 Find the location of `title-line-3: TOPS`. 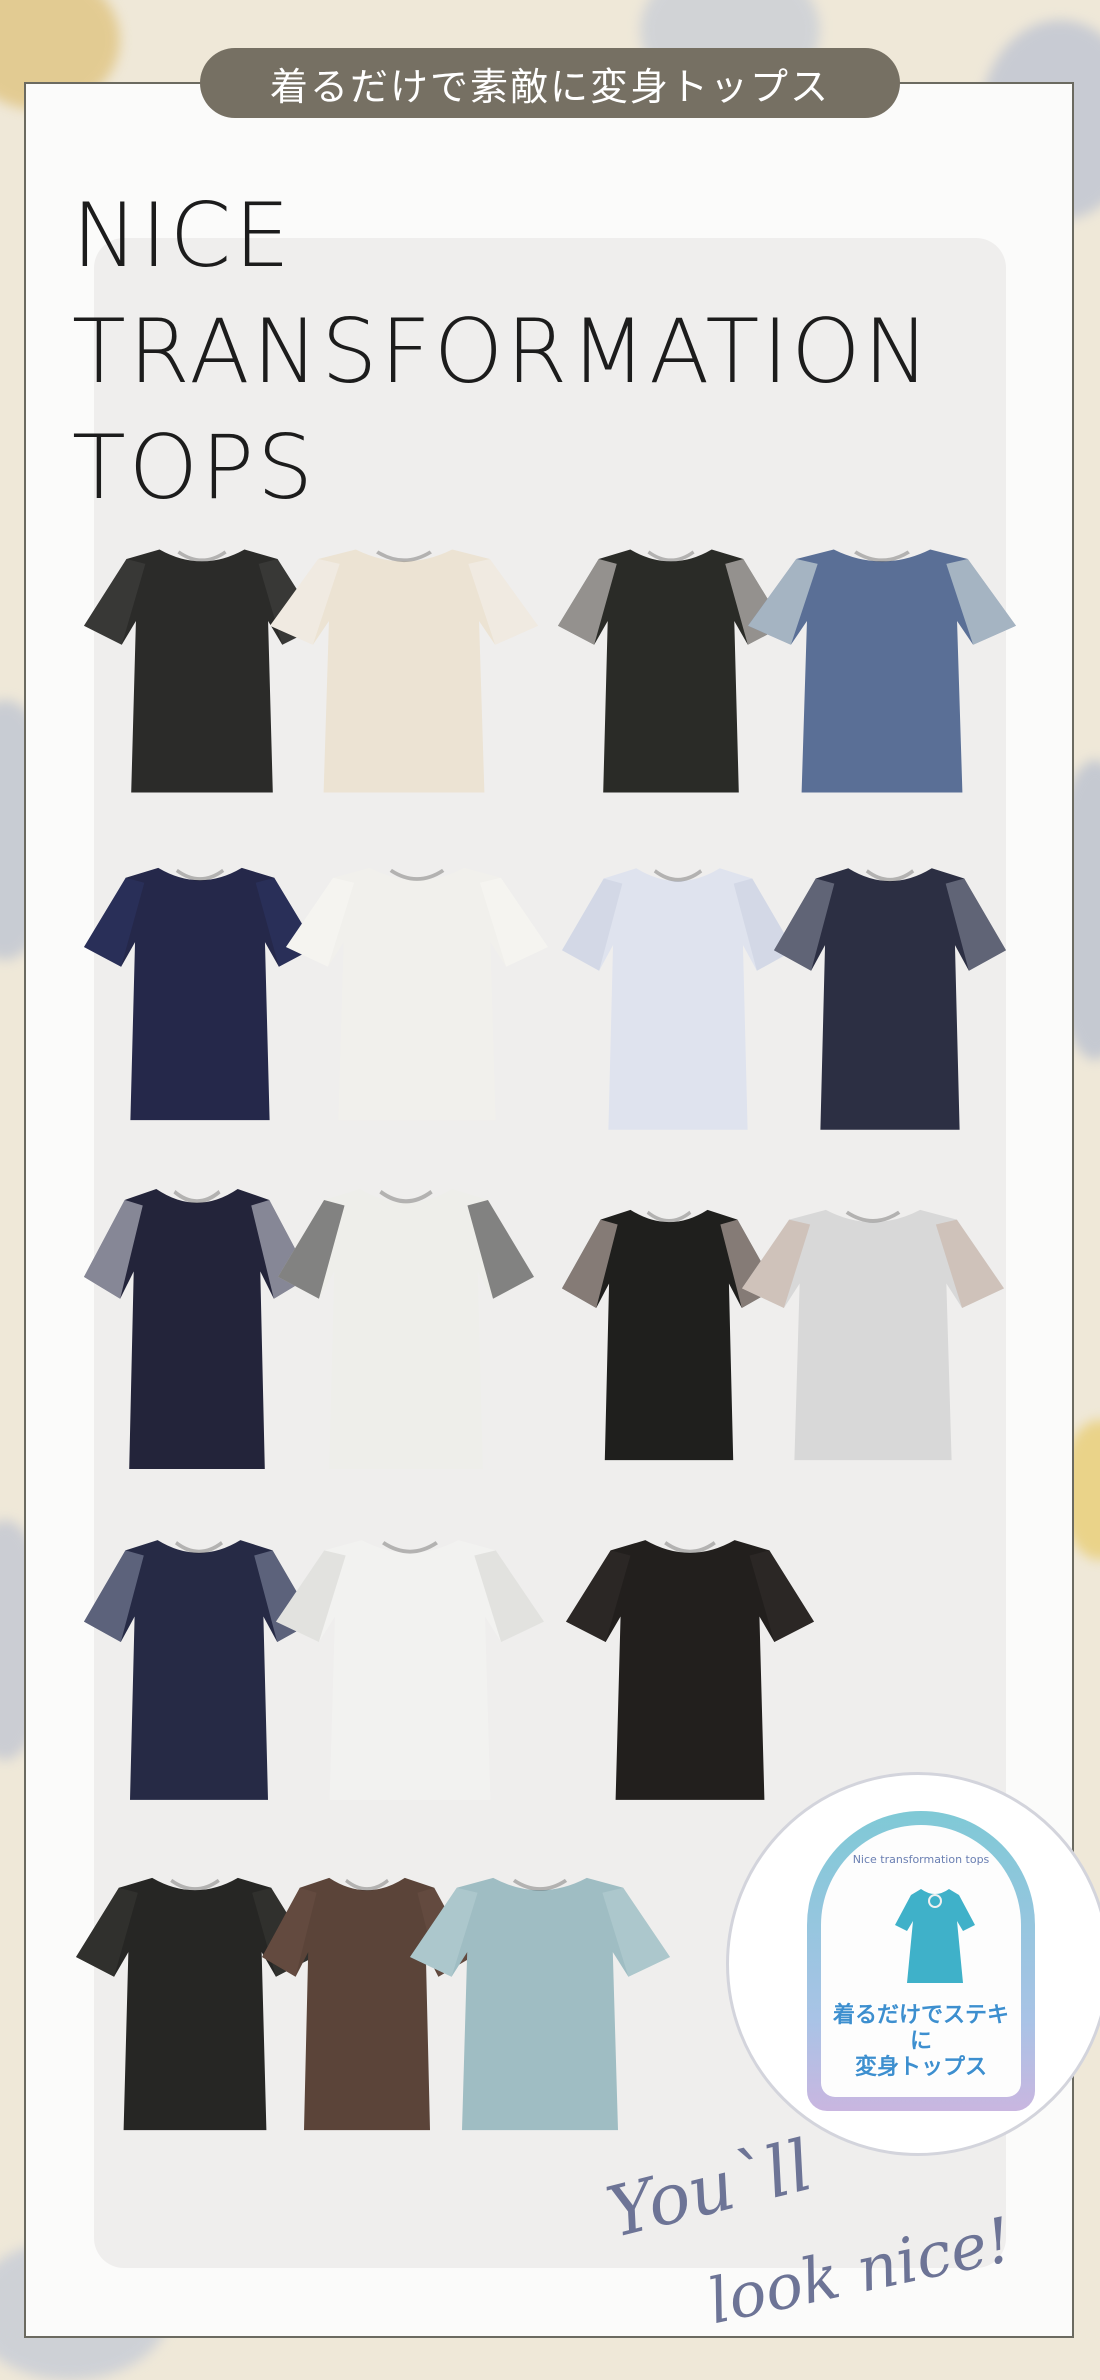

title-line-3: TOPS is located at coordinates (194, 467).